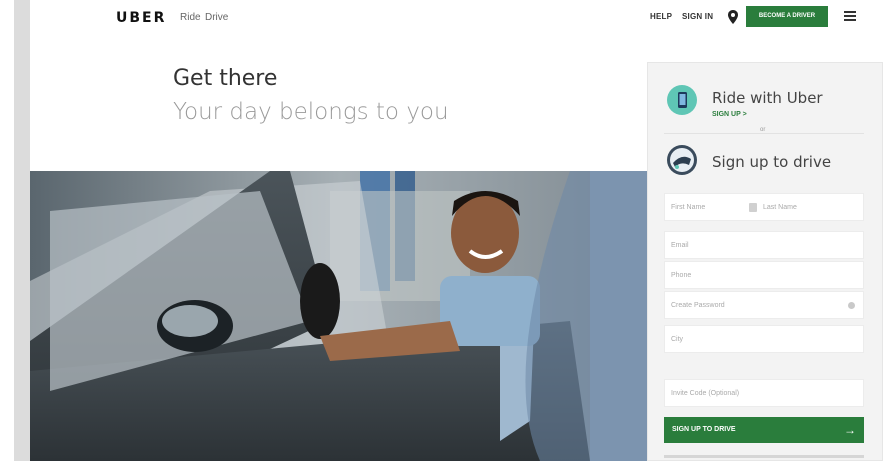 The width and height of the screenshot is (887, 461). Describe the element at coordinates (688, 207) in the screenshot. I see `first-name-placeholder: First Name` at that location.